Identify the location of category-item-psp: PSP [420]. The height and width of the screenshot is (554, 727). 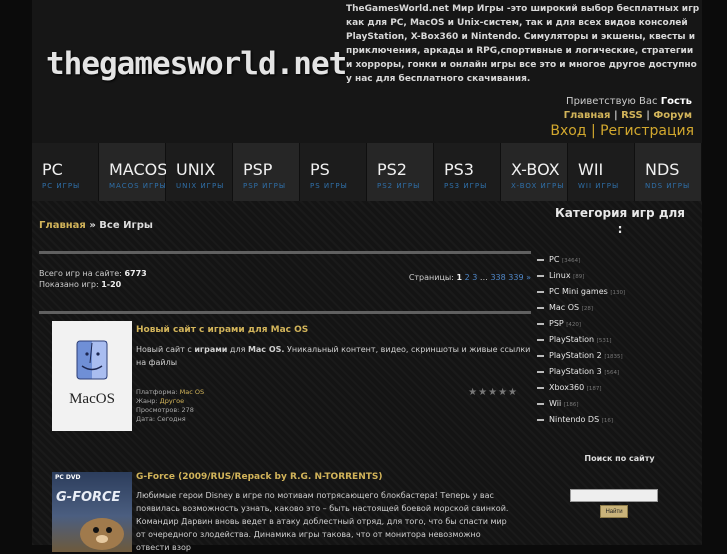
(559, 323).